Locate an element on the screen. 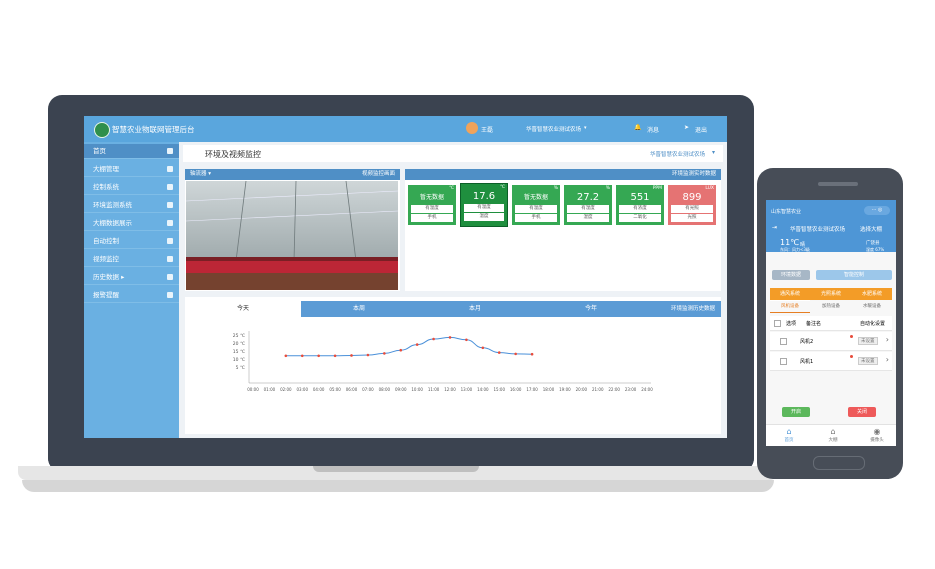  smart-control-button: 智能控制 is located at coordinates (854, 275).